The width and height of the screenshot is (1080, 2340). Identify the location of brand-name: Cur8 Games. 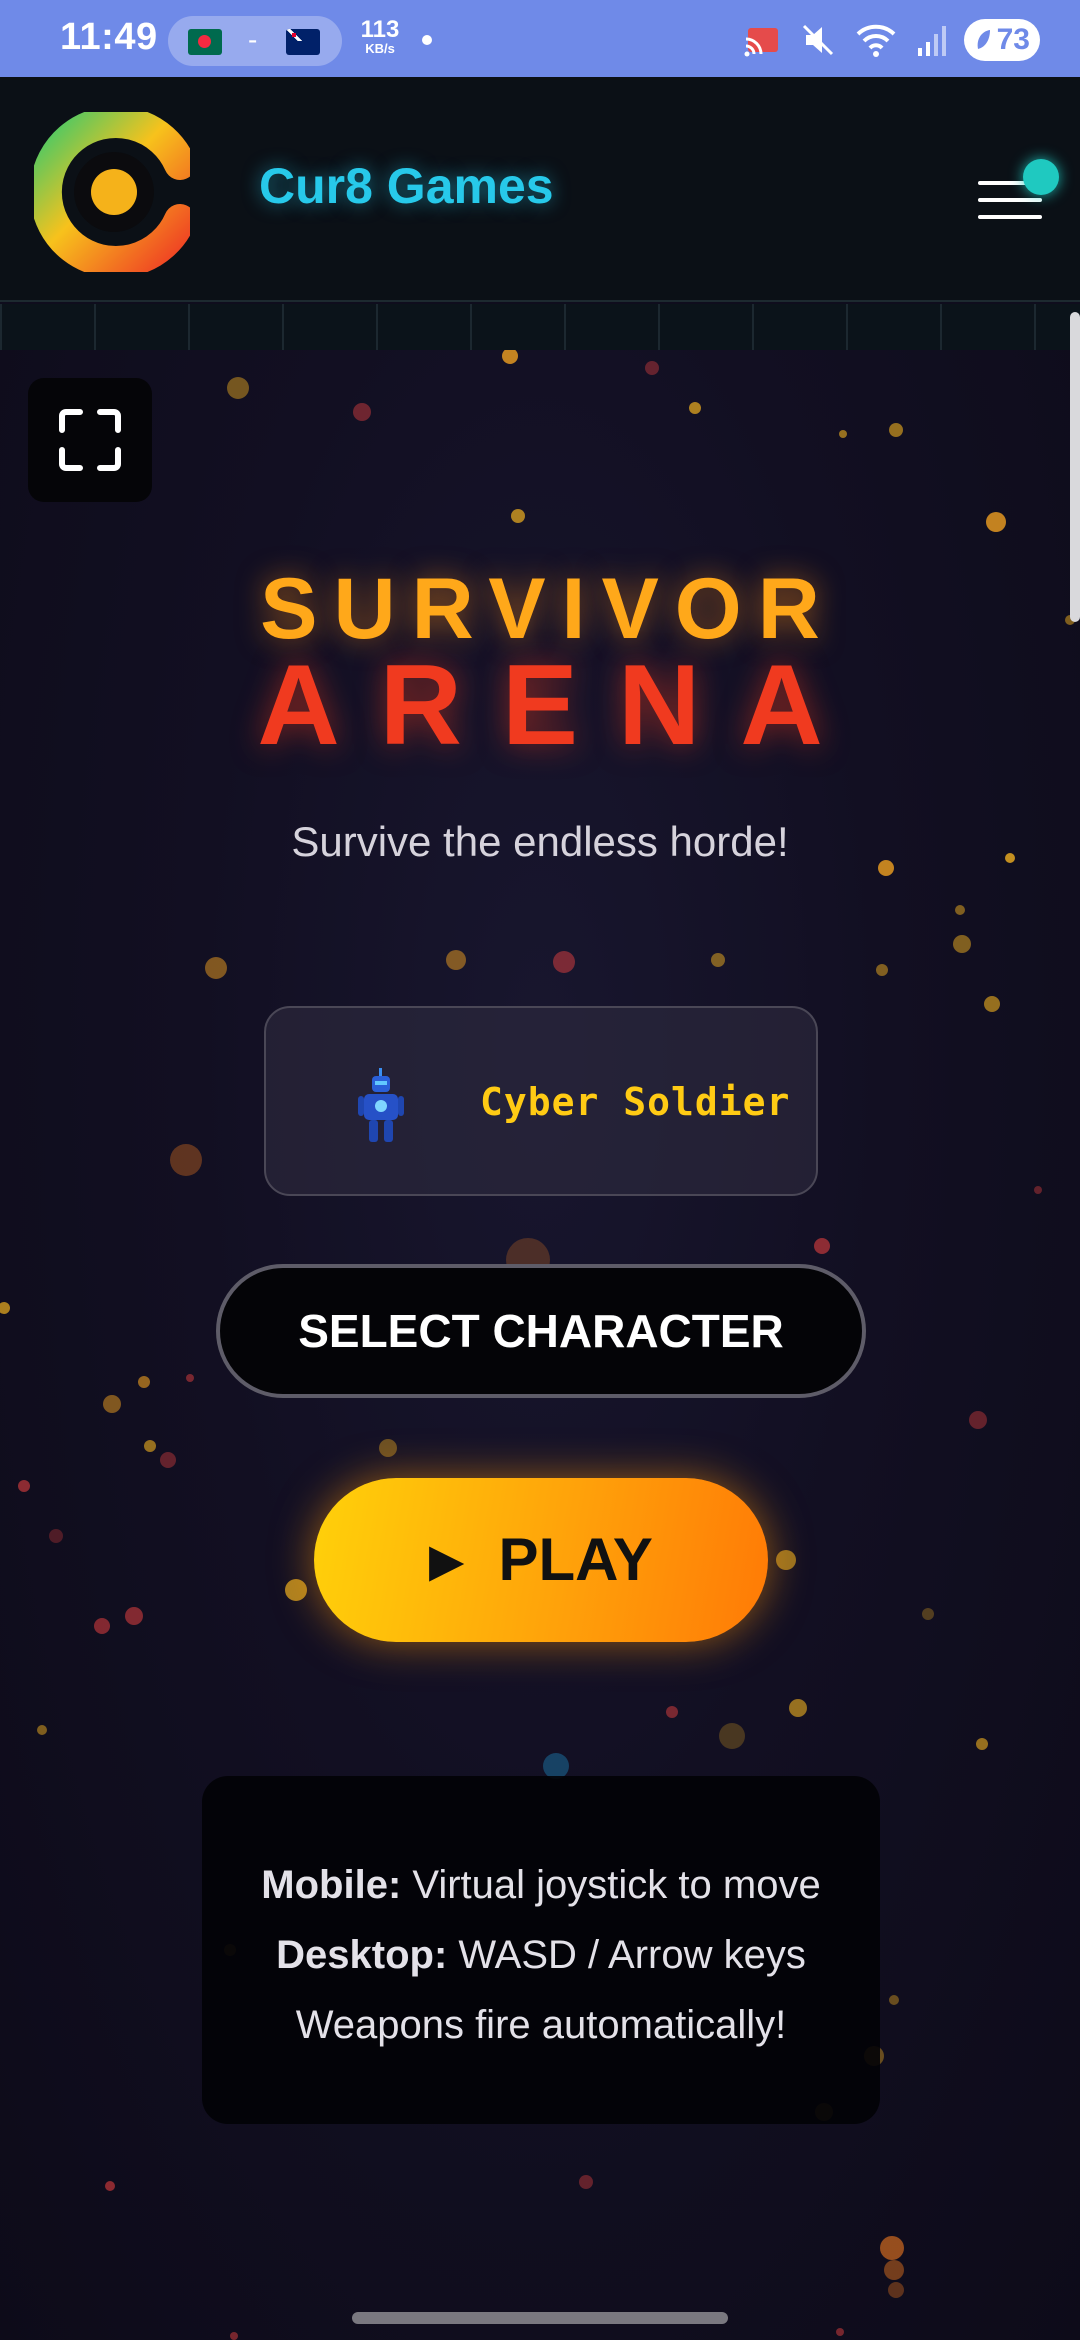
(406, 186).